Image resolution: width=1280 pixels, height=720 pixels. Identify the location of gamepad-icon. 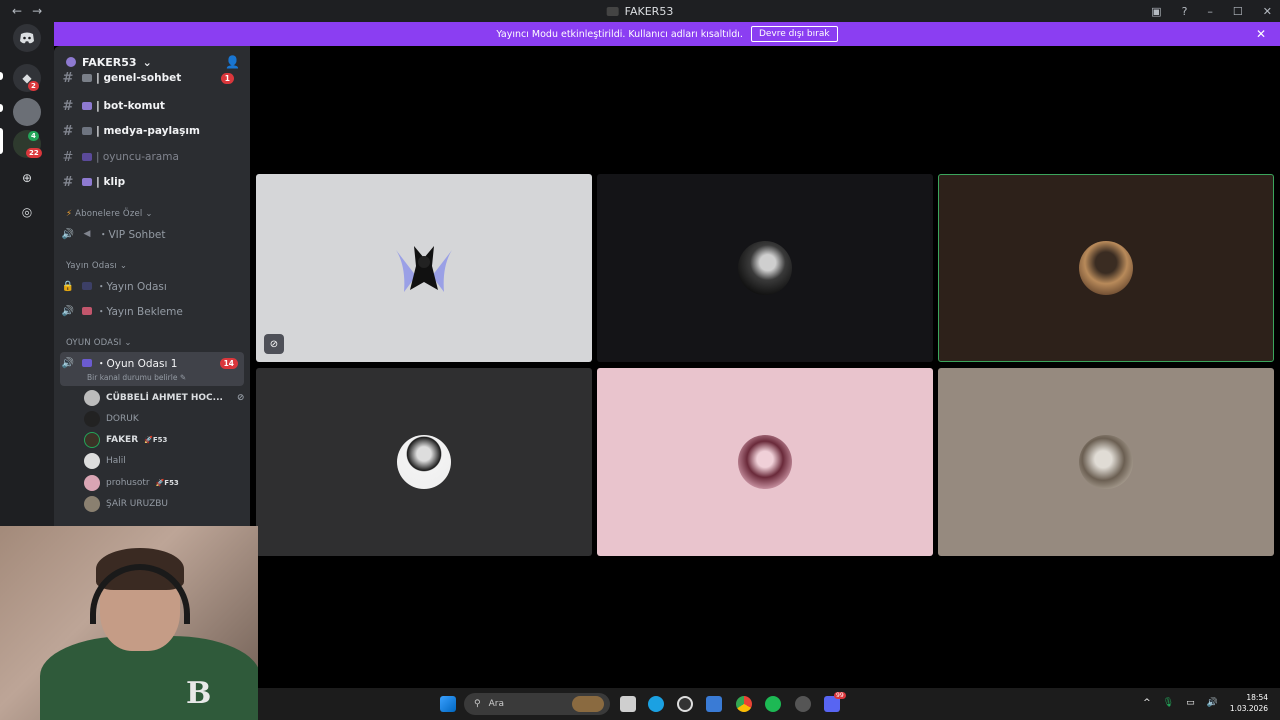
(87, 157).